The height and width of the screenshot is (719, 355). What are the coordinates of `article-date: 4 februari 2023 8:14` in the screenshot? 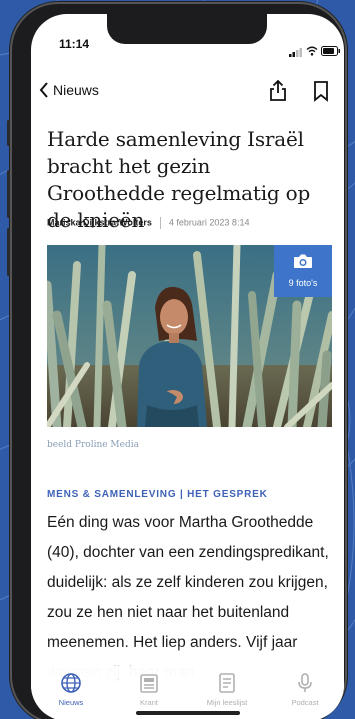 It's located at (209, 222).